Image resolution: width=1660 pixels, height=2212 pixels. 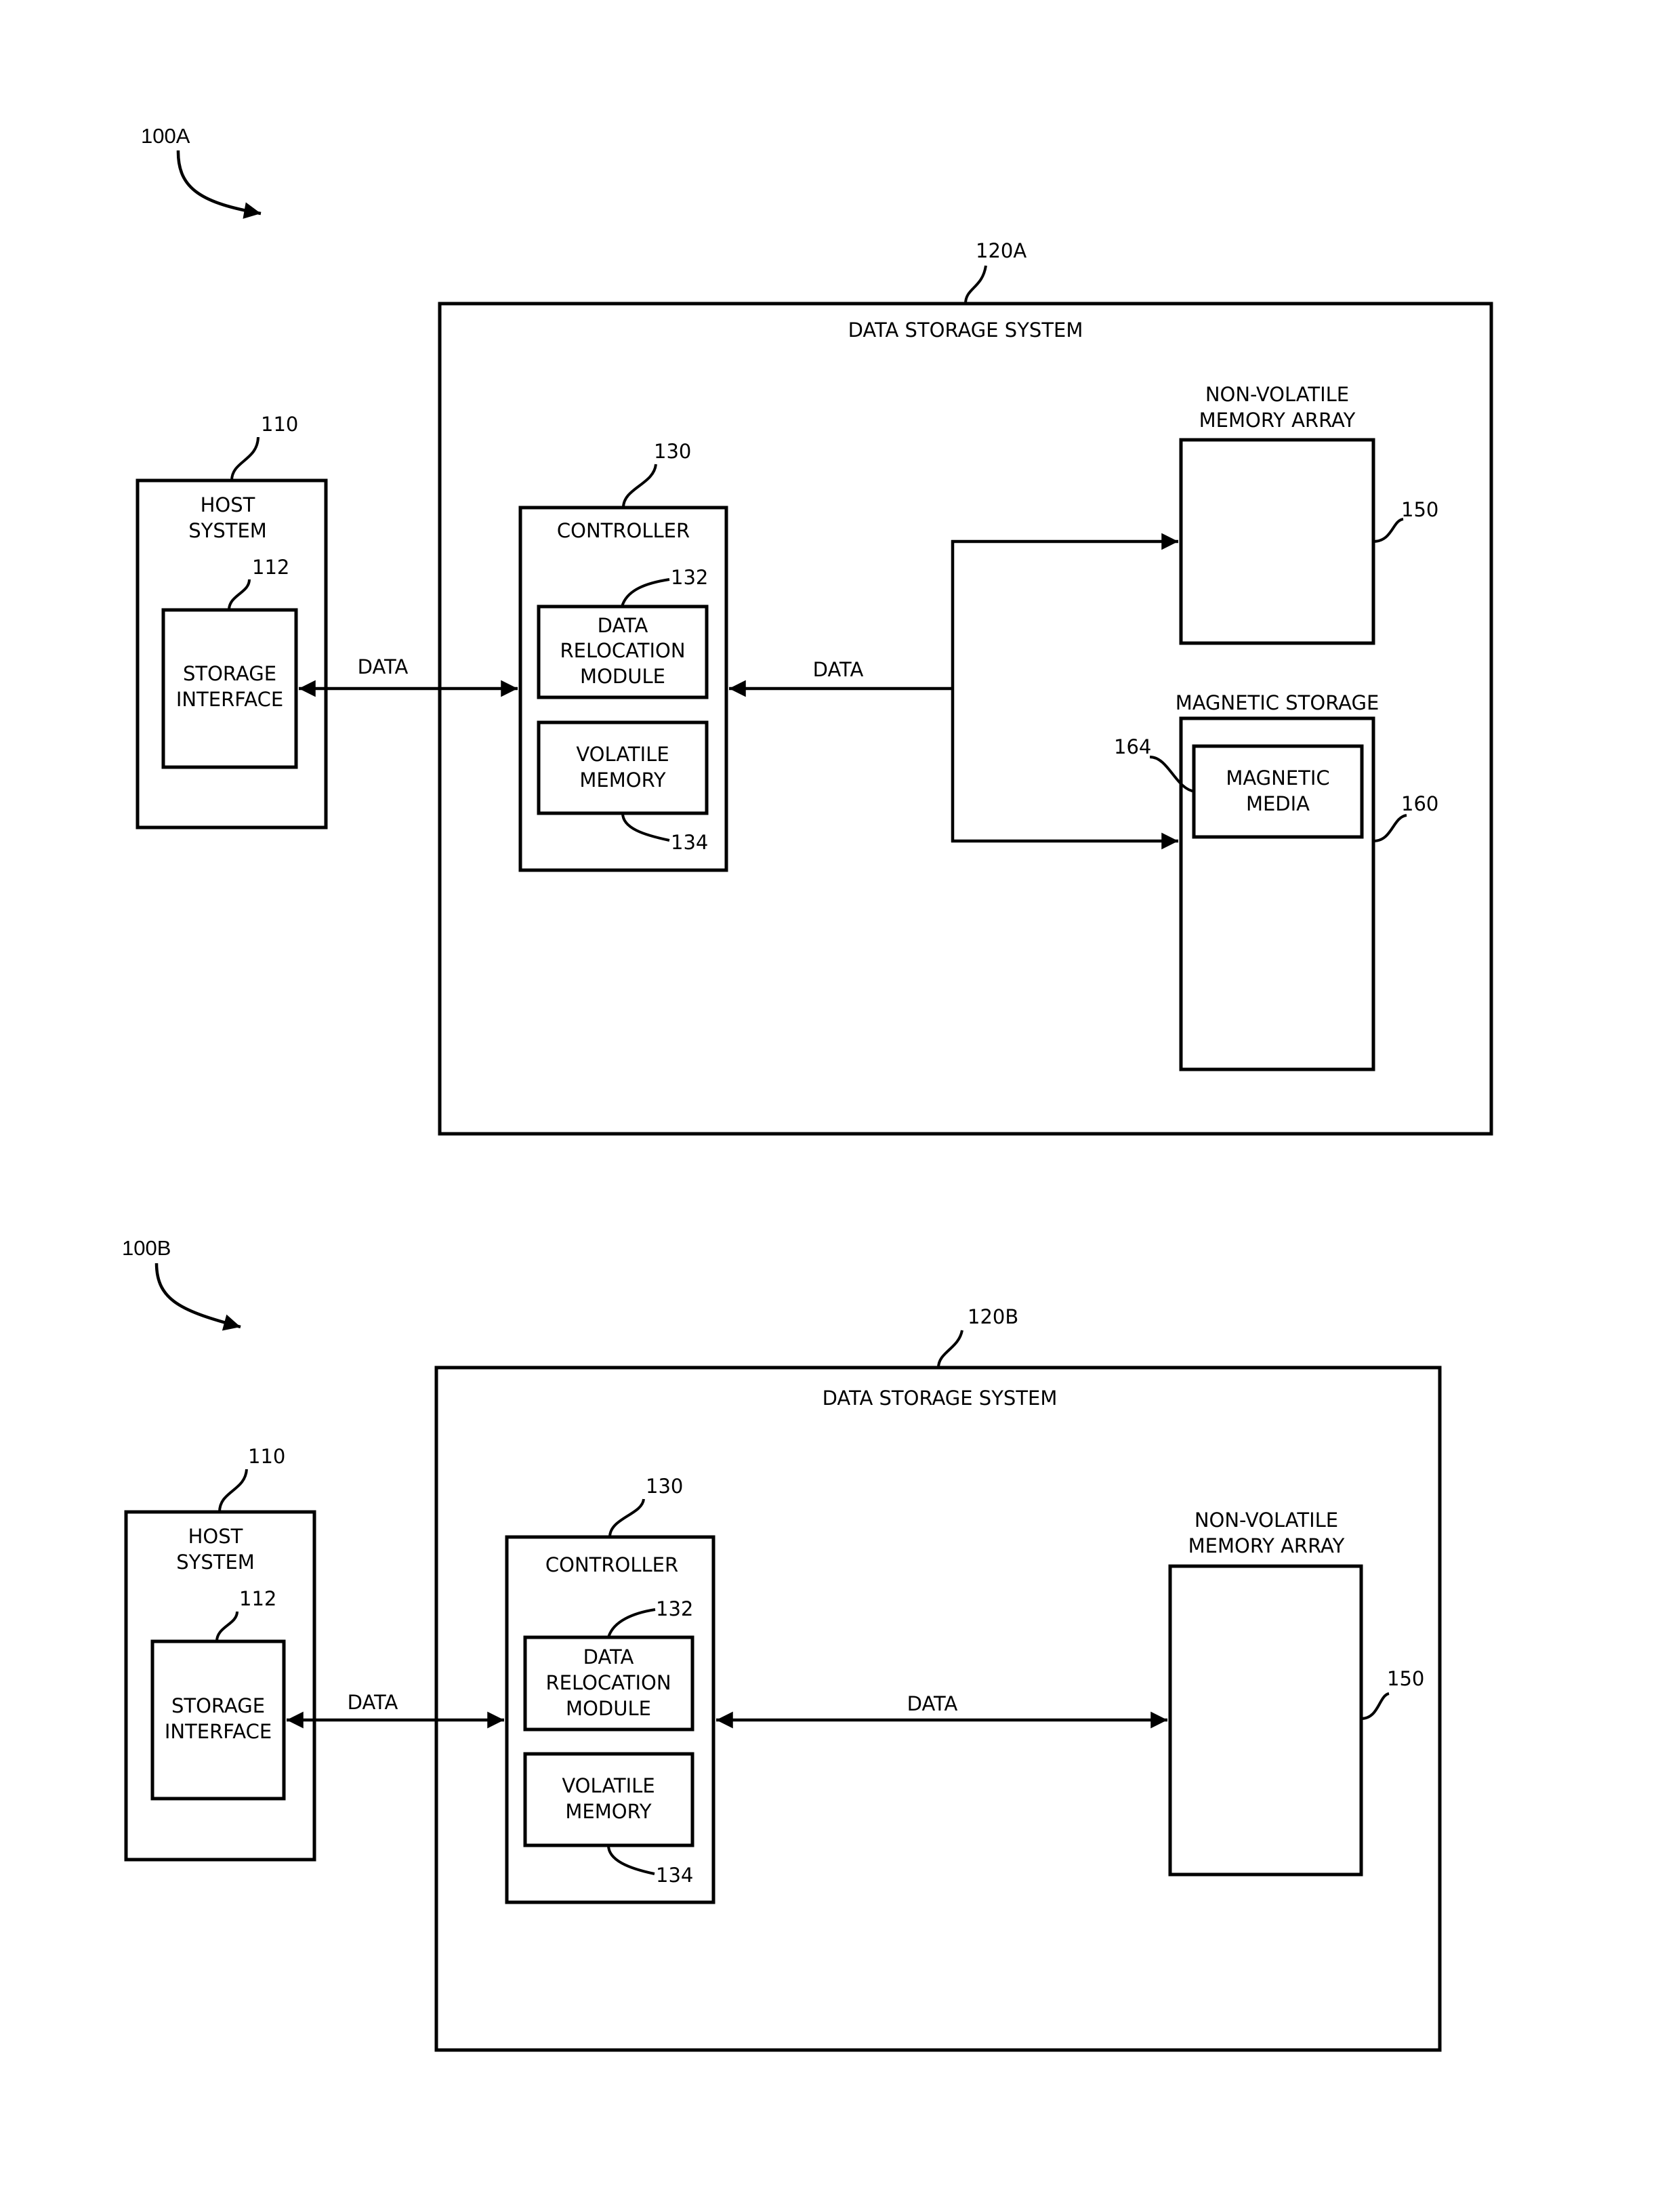 I want to click on magnetic-media-box, so click(x=1278, y=791).